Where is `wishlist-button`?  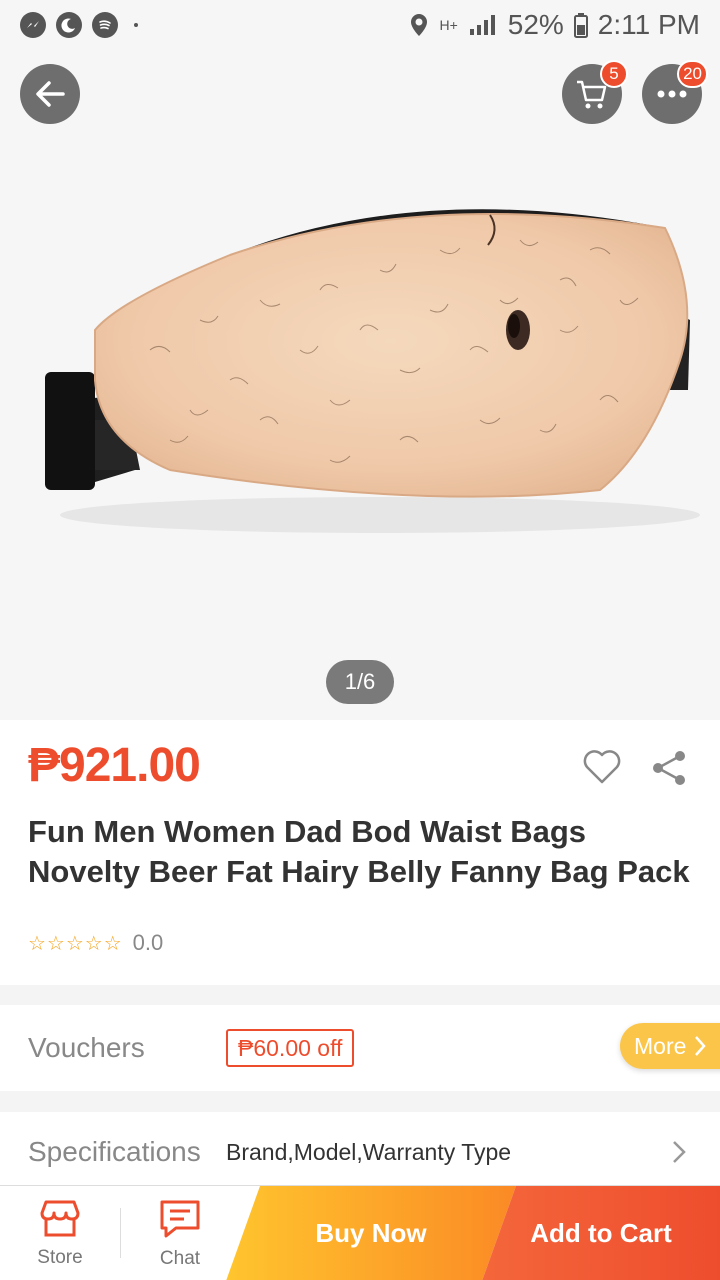 wishlist-button is located at coordinates (602, 769).